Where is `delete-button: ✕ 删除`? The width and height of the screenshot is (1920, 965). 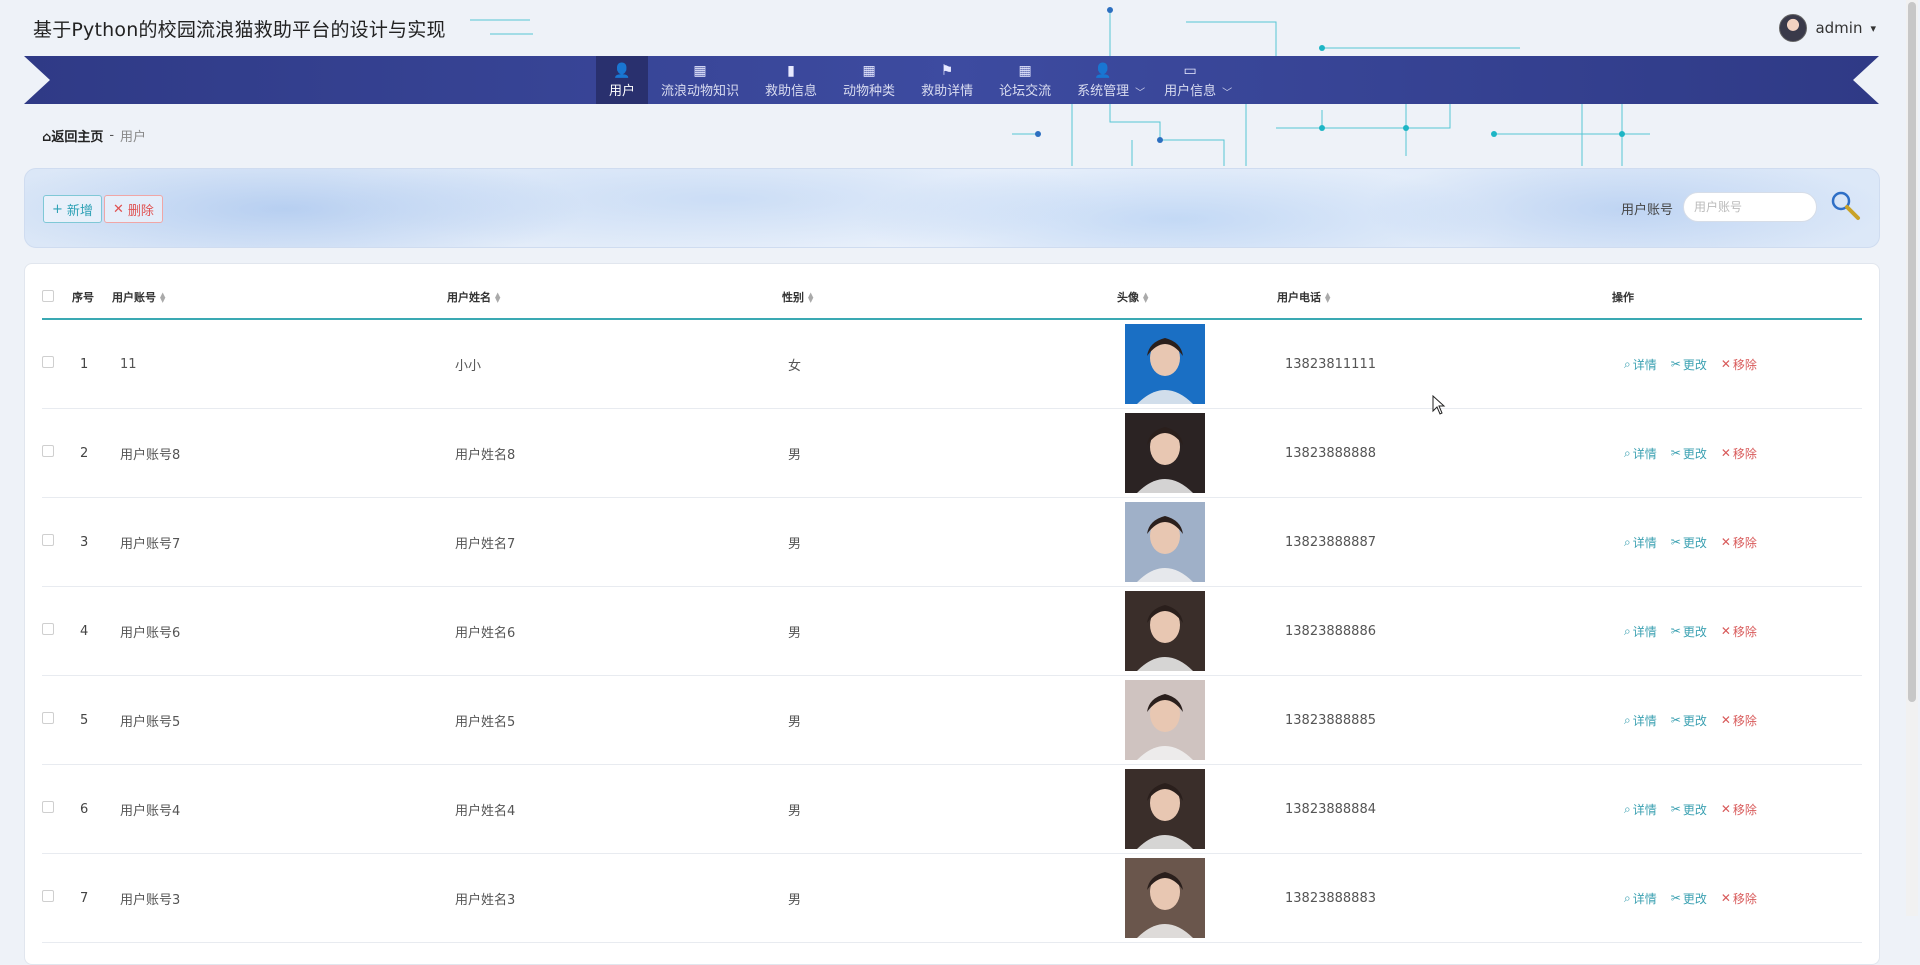
delete-button: ✕ 删除 is located at coordinates (133, 209).